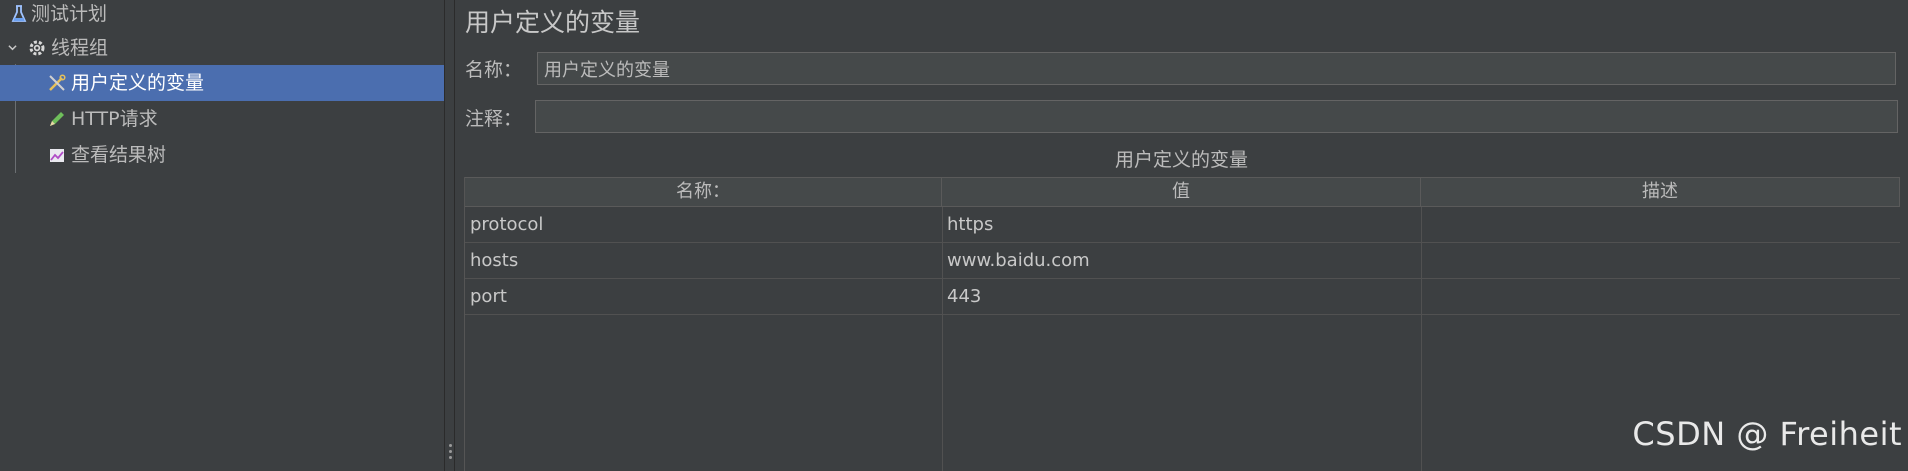  What do you see at coordinates (57, 119) in the screenshot?
I see `pencil-icon` at bounding box center [57, 119].